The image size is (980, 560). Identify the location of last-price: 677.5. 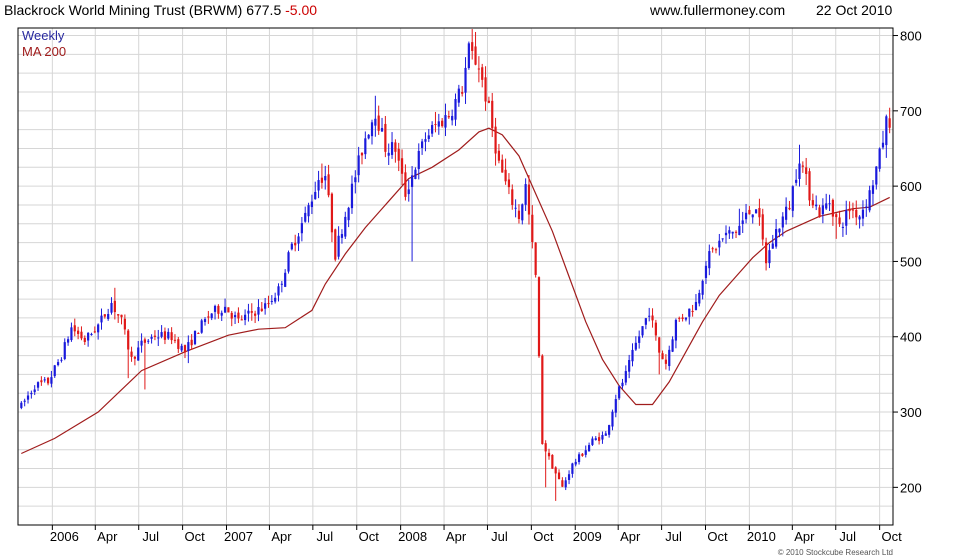
(263, 10).